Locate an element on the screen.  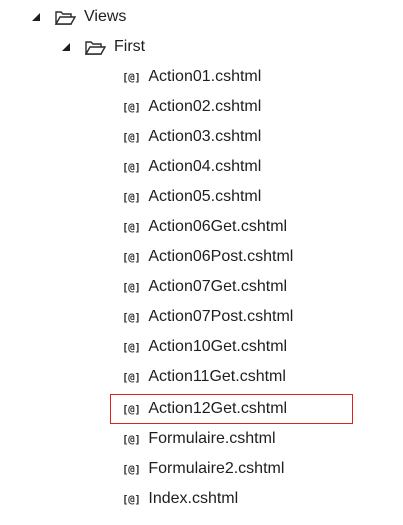
file-item-action05: [@] Action05.cshtml is located at coordinates (191, 197).